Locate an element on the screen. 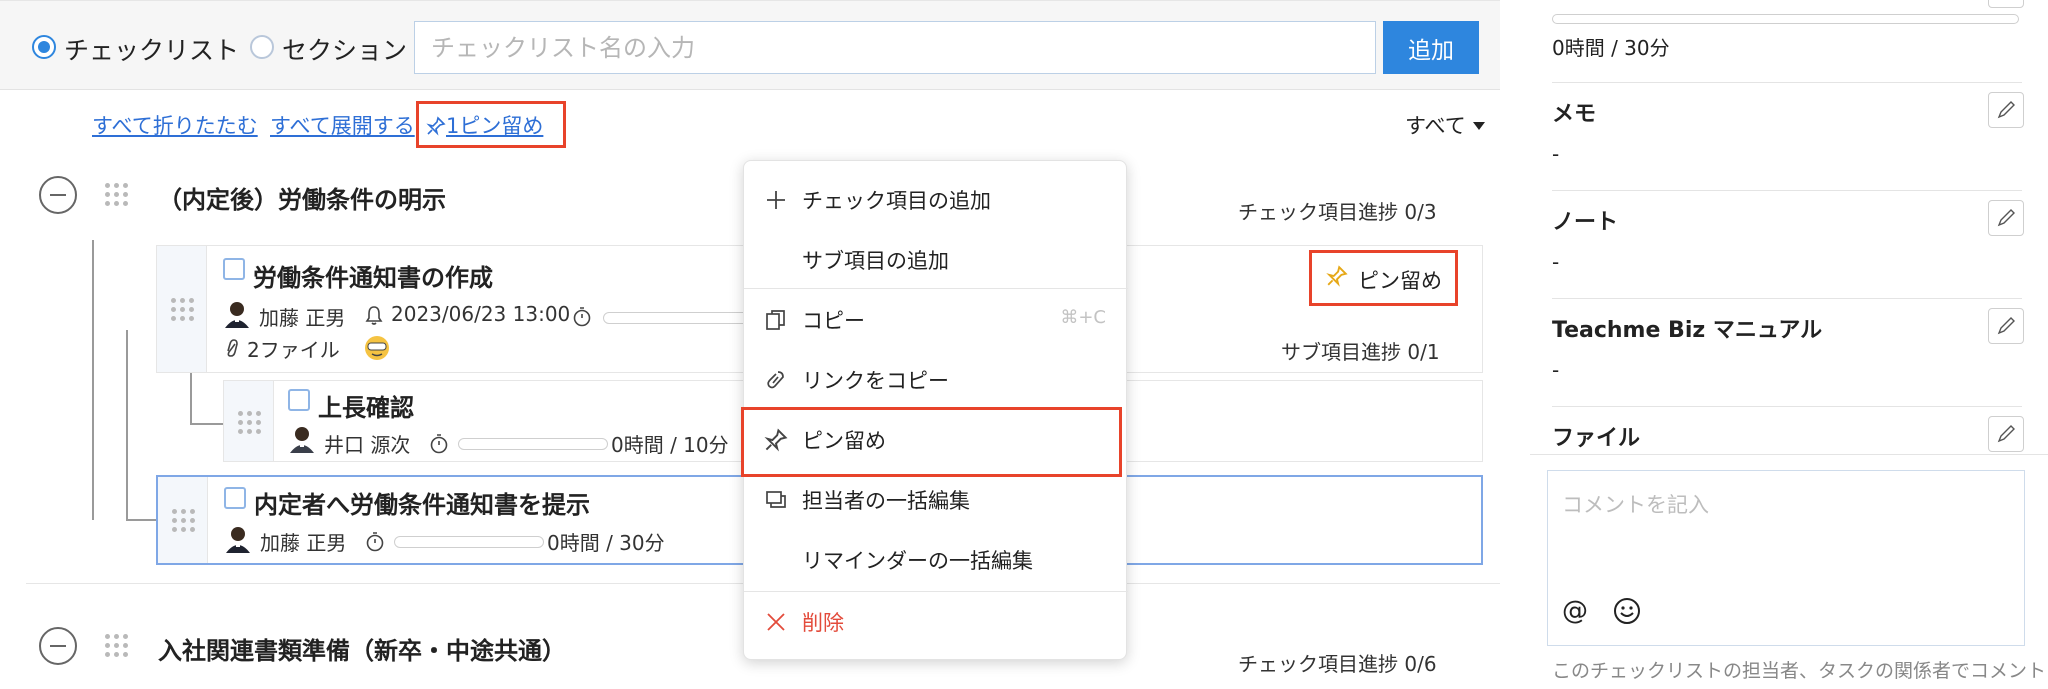 This screenshot has width=2048, height=689. menu-label: コピー is located at coordinates (833, 321).